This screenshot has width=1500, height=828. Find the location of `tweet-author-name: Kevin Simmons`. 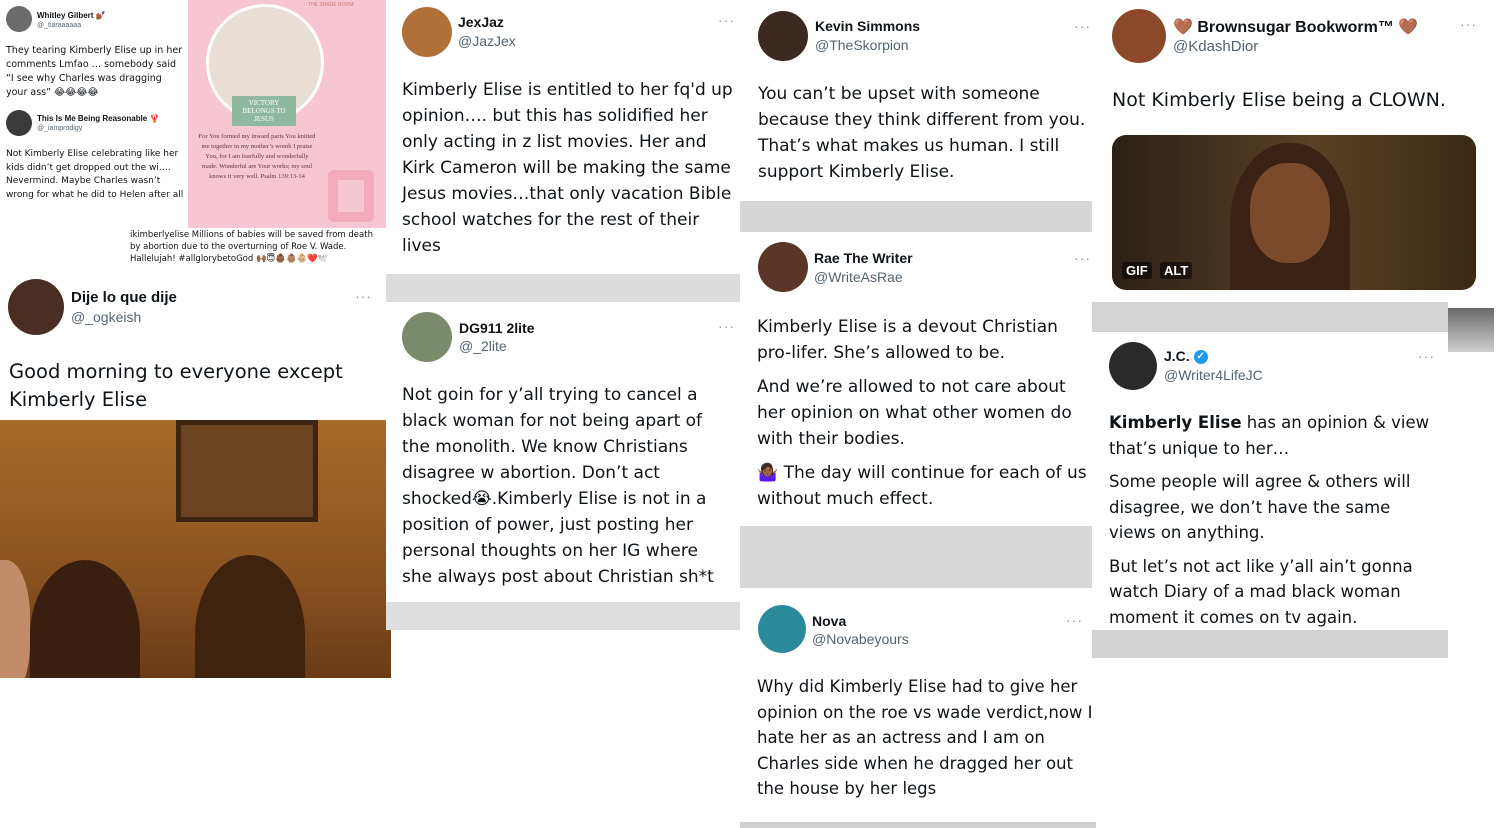

tweet-author-name: Kevin Simmons is located at coordinates (867, 26).